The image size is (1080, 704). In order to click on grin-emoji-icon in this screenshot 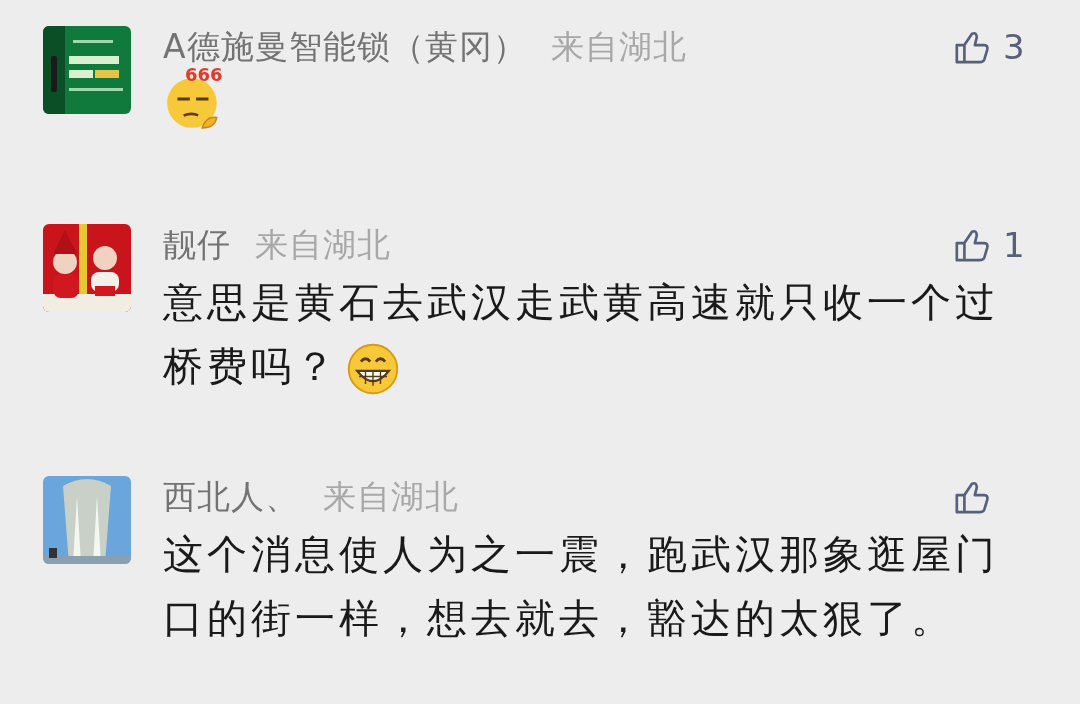, I will do `click(373, 369)`.